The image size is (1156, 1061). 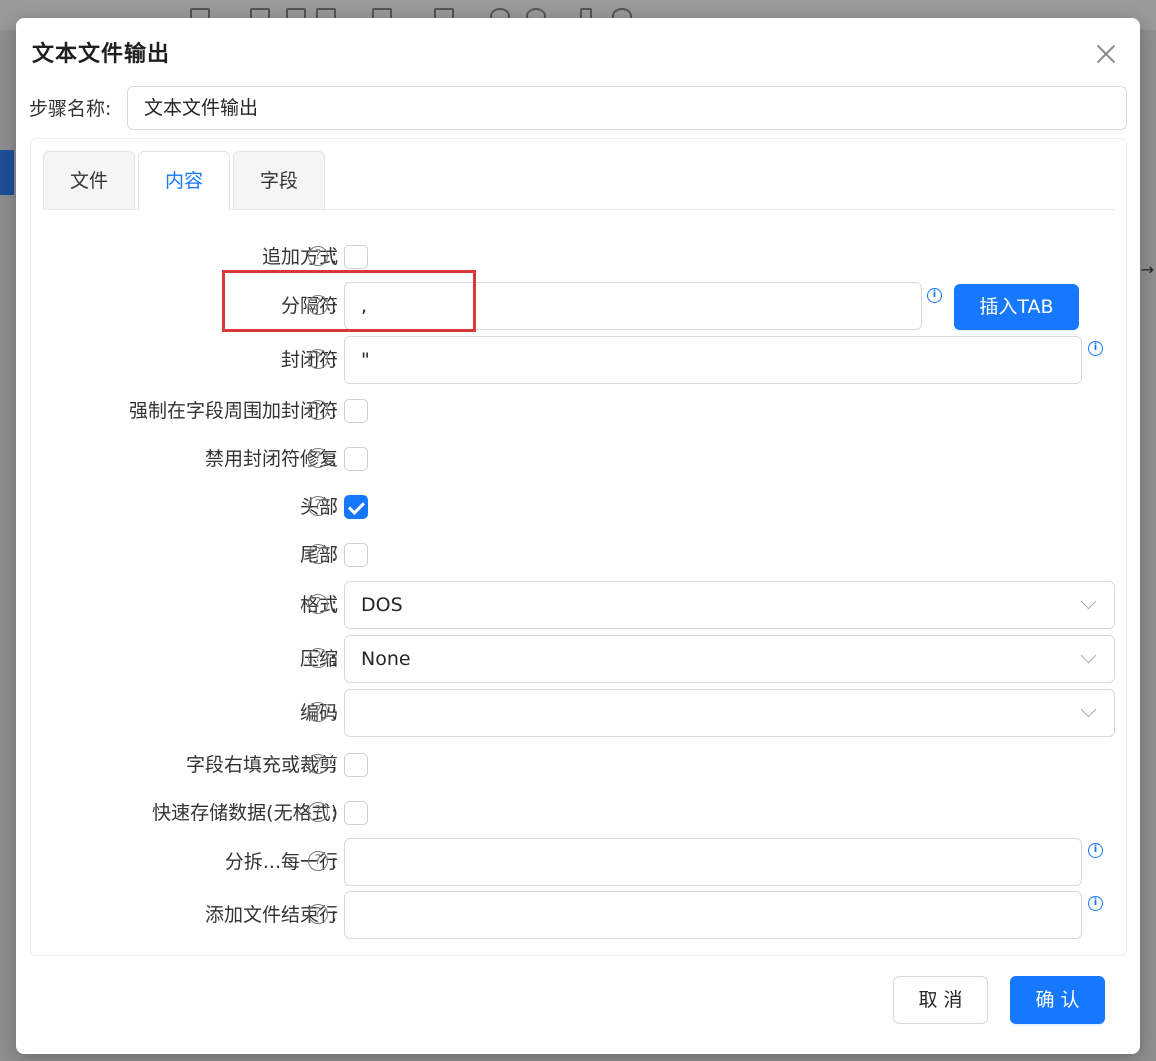 I want to click on append-checkbox, so click(x=356, y=257).